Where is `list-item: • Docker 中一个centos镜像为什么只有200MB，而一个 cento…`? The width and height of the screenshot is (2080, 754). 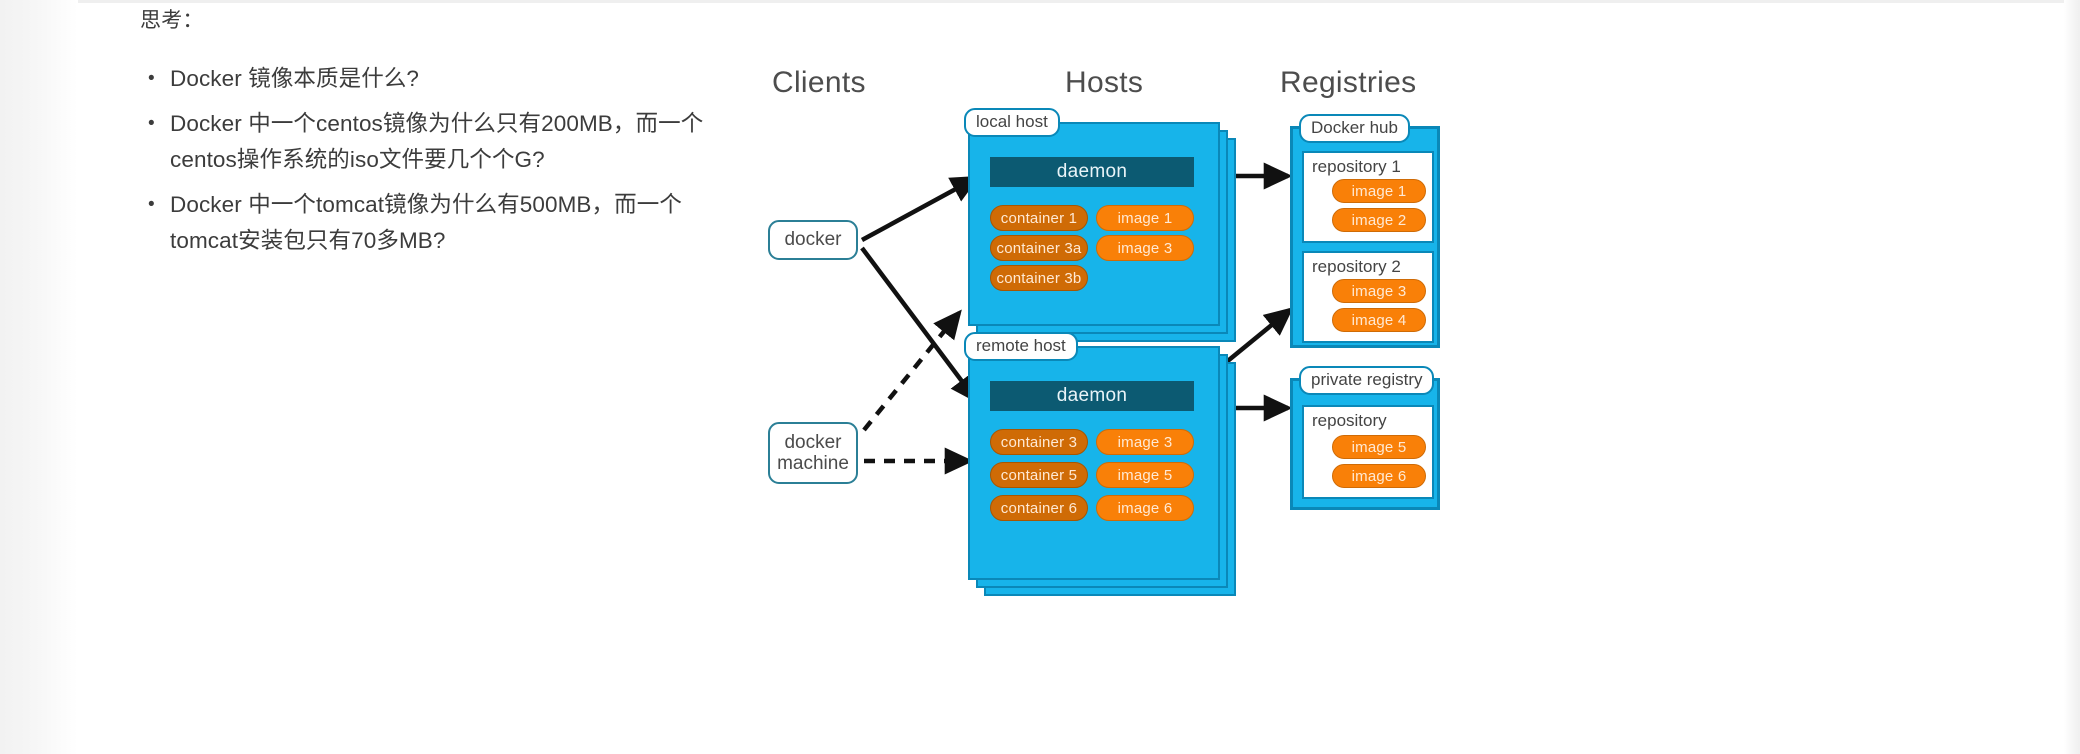
list-item: • Docker 中一个centos镜像为什么只有200MB，而一个 cento… is located at coordinates (460, 142).